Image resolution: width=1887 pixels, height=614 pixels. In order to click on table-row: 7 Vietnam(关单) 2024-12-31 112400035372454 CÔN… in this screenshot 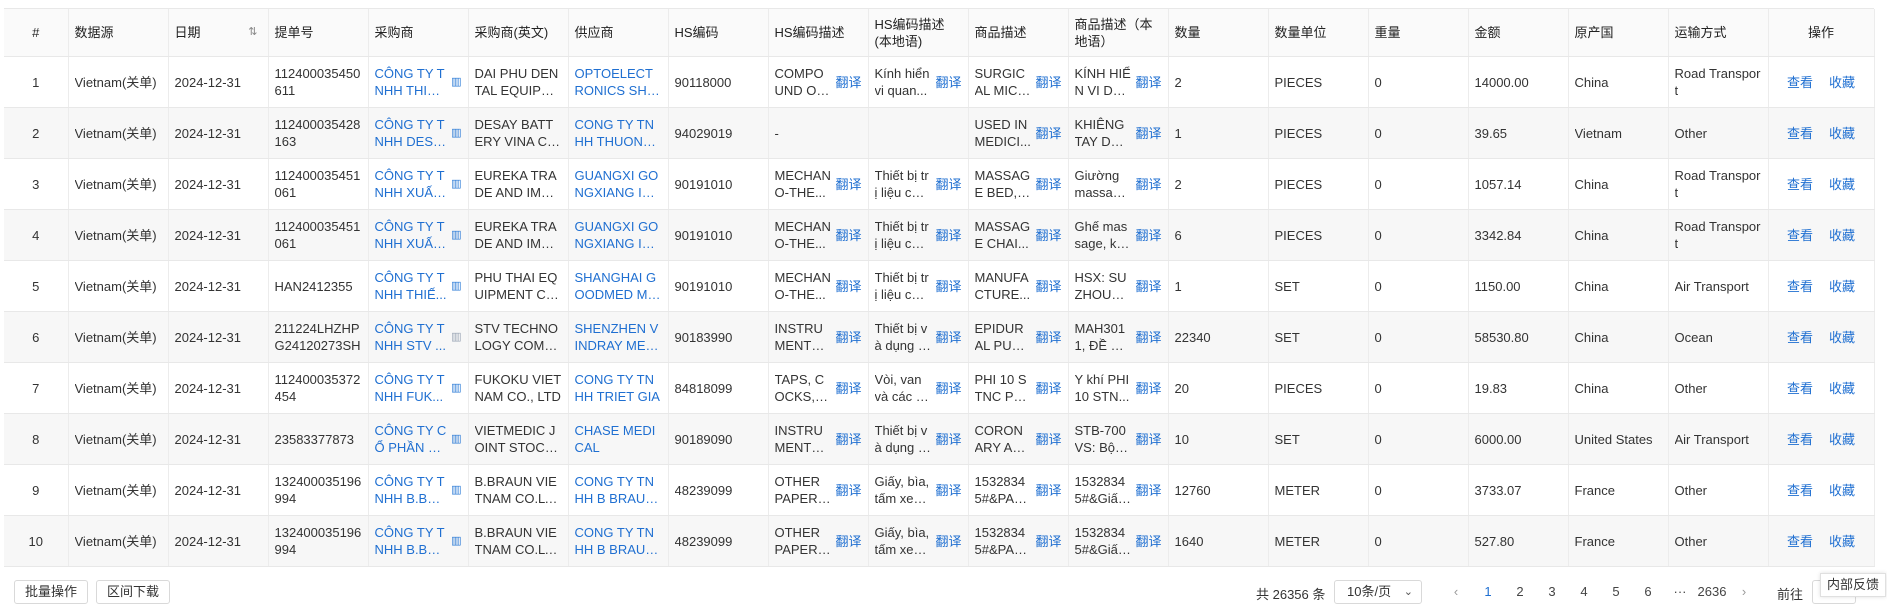, I will do `click(939, 388)`.